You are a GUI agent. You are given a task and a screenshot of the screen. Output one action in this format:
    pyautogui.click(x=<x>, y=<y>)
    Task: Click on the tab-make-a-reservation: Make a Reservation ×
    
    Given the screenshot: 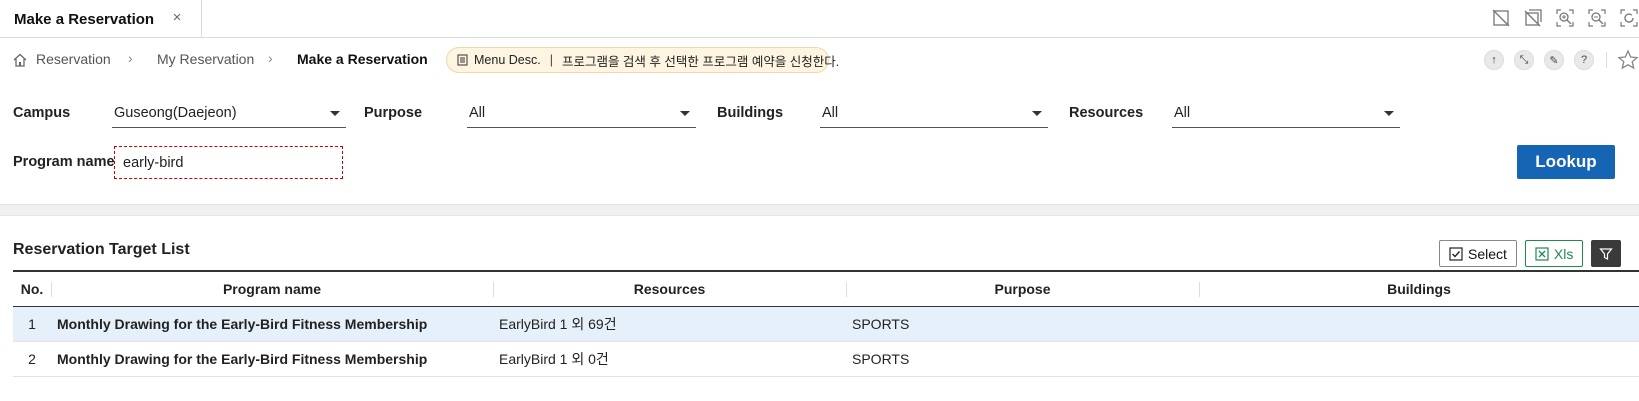 What is the action you would take?
    pyautogui.click(x=101, y=19)
    